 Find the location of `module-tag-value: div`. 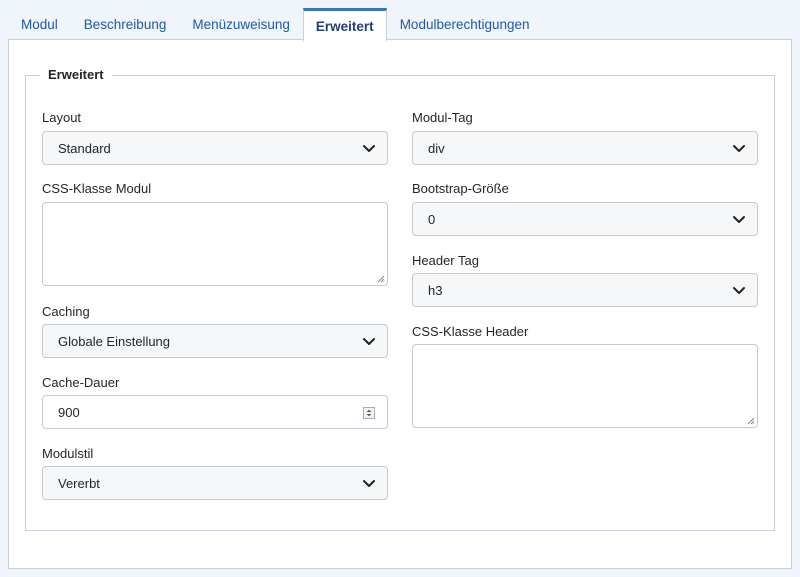

module-tag-value: div is located at coordinates (436, 148).